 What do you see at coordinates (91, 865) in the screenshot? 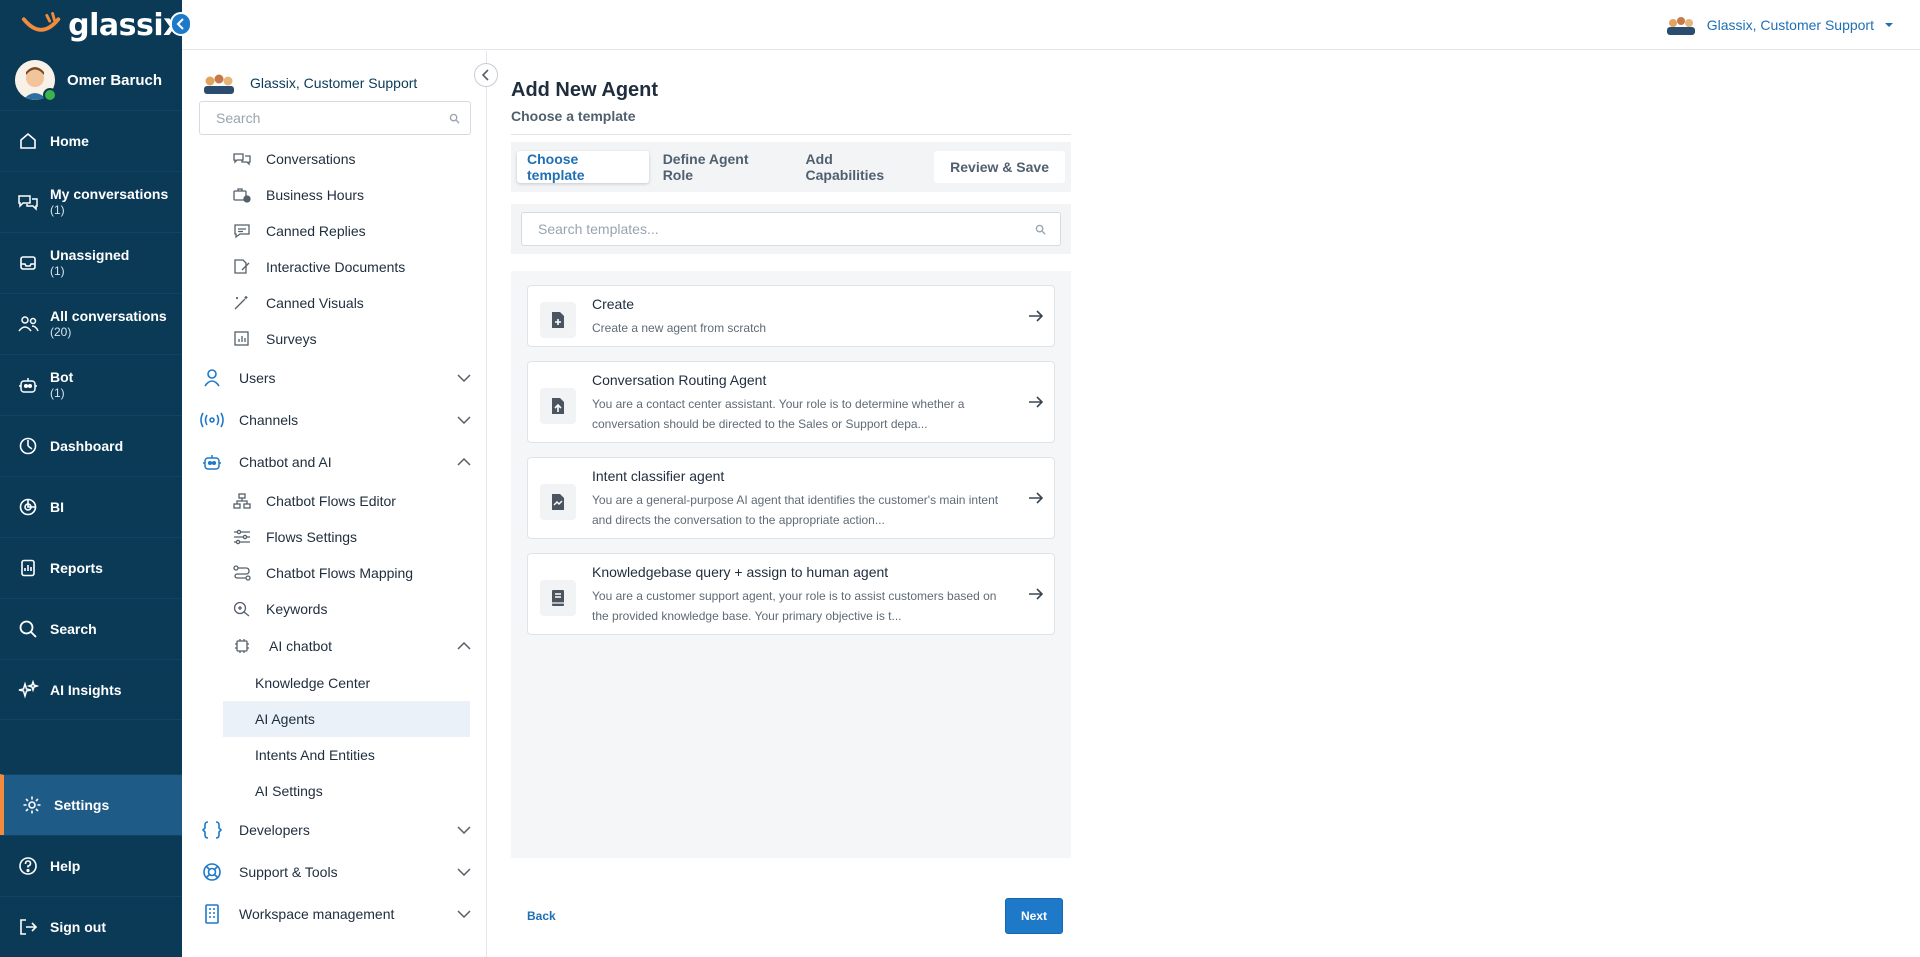
I see `nav-item-help: Help` at bounding box center [91, 865].